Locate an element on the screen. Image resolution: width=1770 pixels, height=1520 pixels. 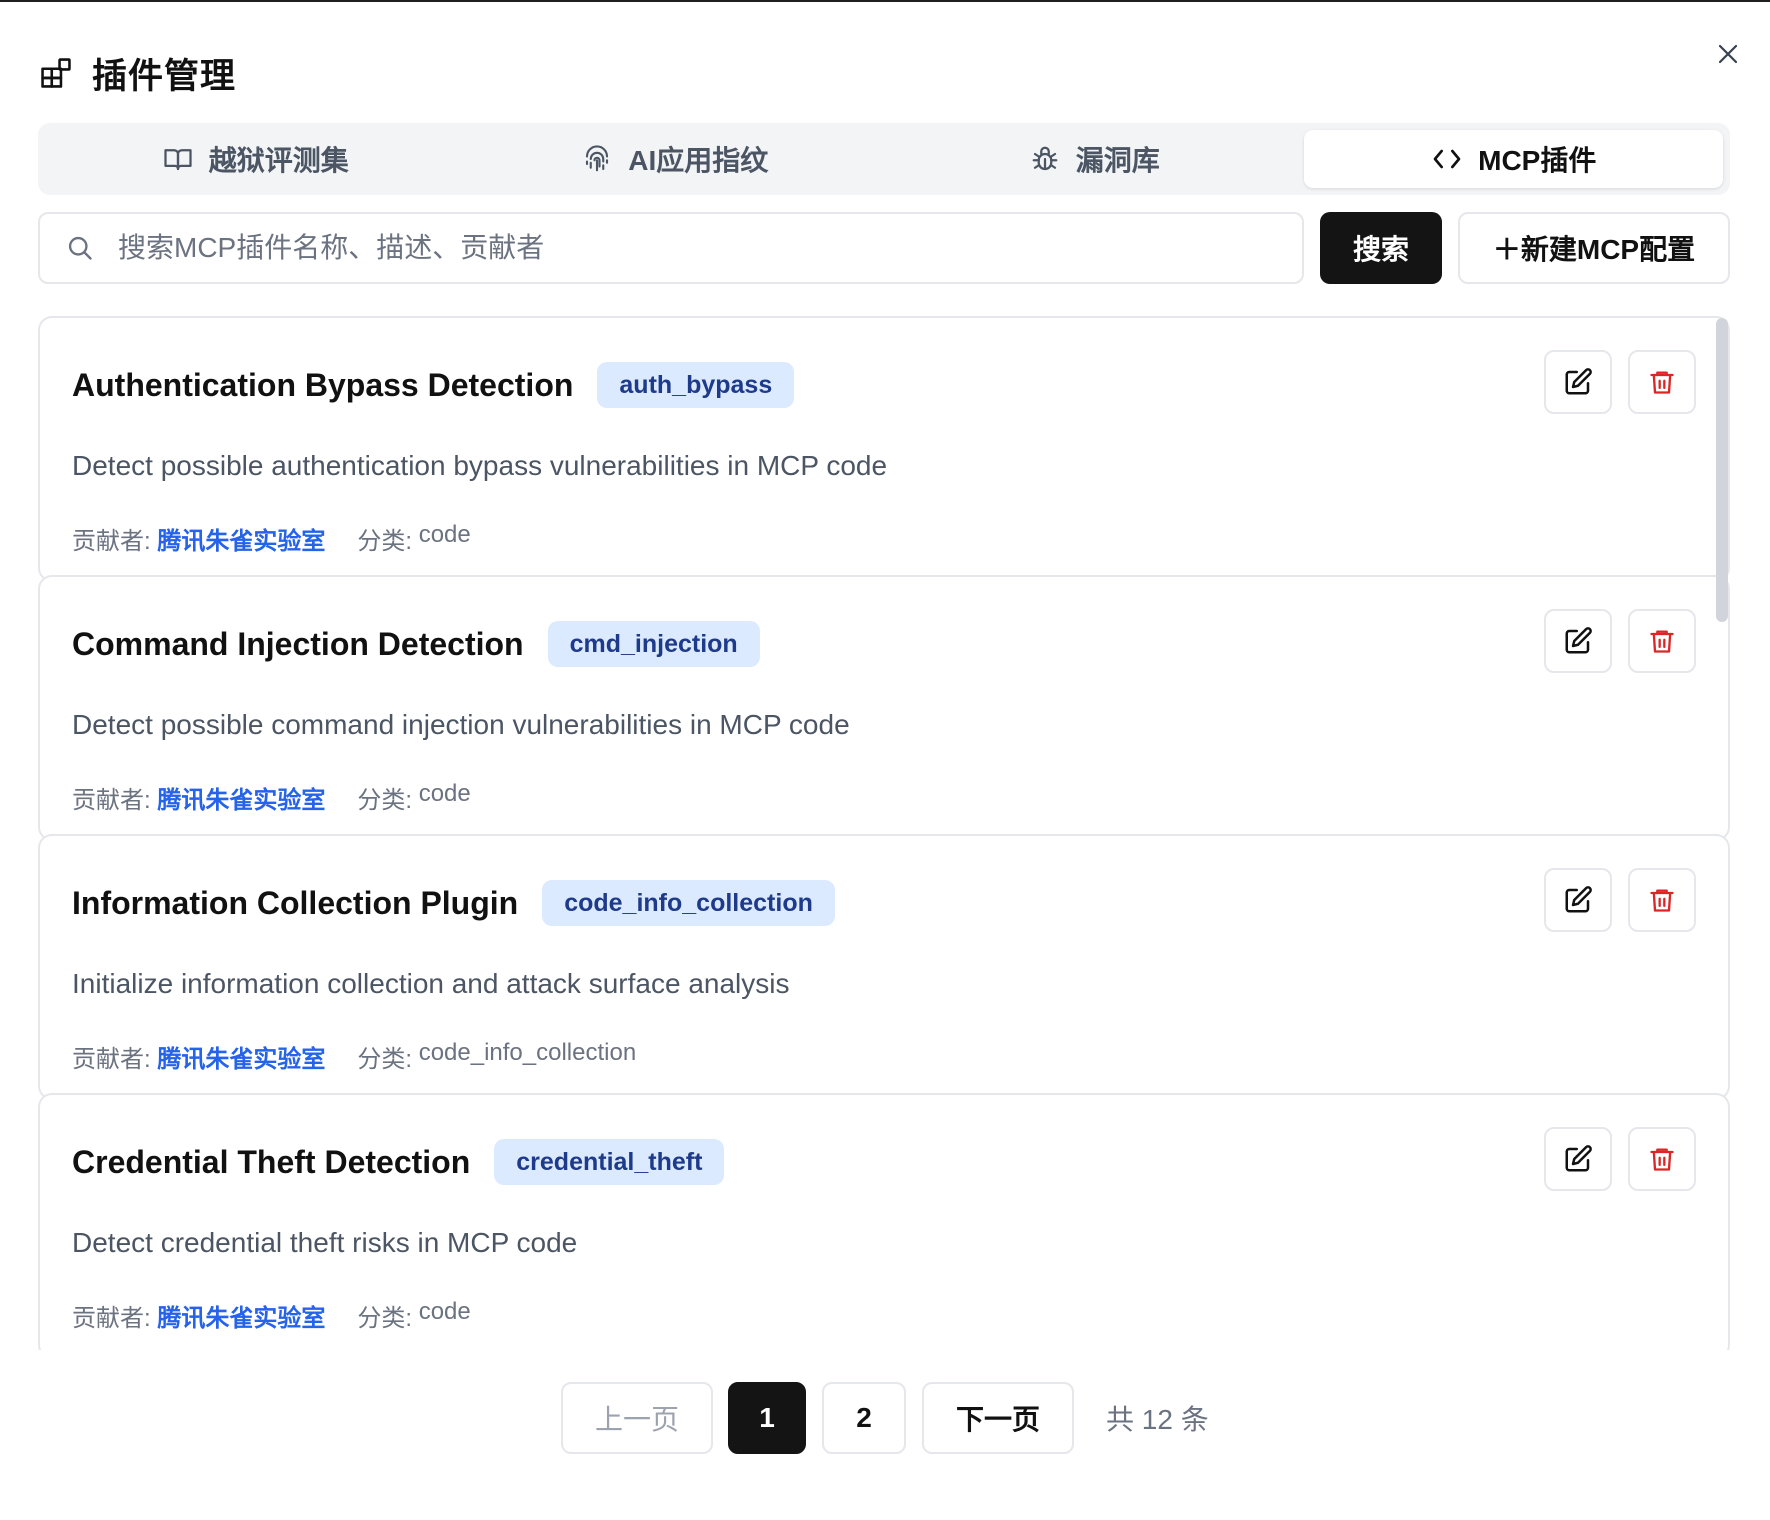
tab-vuln-library: 漏洞库 is located at coordinates (1094, 159).